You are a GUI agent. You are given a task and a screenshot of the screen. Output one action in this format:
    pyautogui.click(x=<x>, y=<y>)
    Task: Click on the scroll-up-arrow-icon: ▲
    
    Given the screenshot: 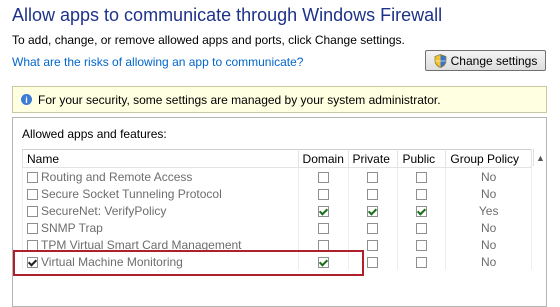 What is the action you would take?
    pyautogui.click(x=540, y=157)
    